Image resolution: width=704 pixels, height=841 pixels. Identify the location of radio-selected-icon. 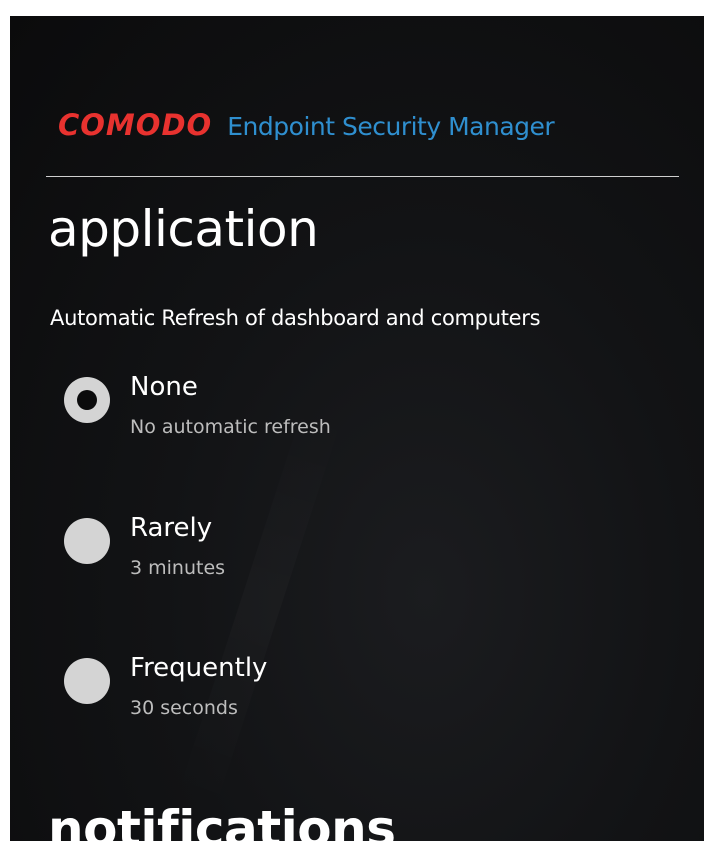
(87, 400).